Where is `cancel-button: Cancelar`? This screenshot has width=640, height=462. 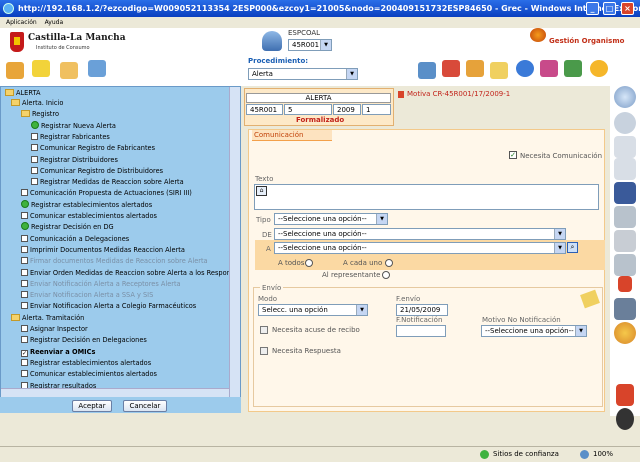 cancel-button: Cancelar is located at coordinates (145, 406).